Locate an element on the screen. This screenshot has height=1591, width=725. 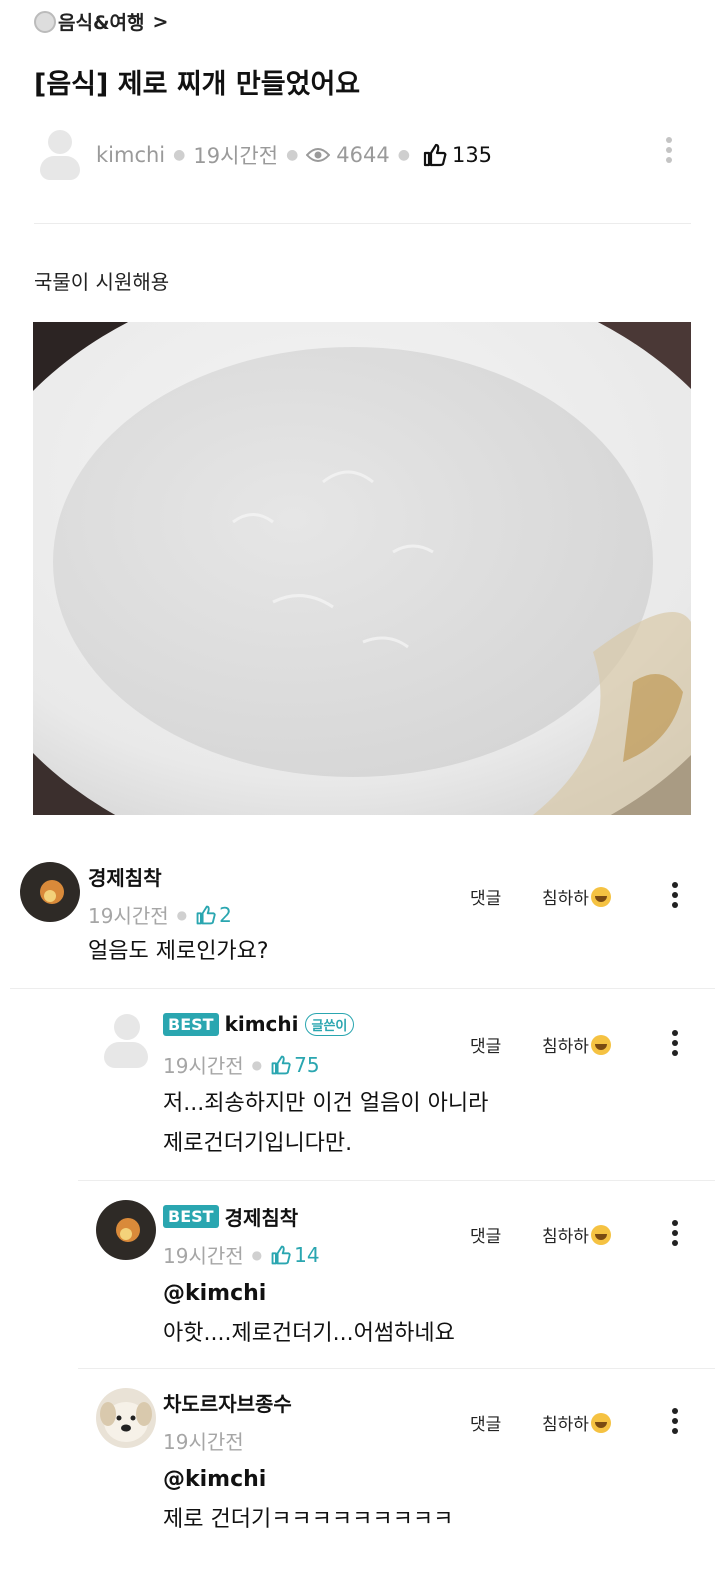
puppy-avatar-image is located at coordinates (126, 1418).